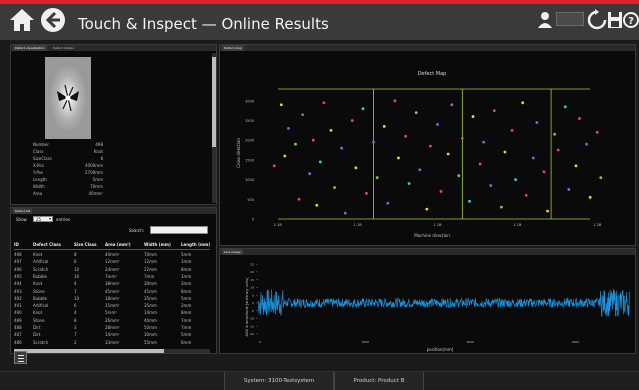 The image size is (639, 390). Describe the element at coordinates (18, 269) in the screenshot. I see `table-row-id: 496` at that location.